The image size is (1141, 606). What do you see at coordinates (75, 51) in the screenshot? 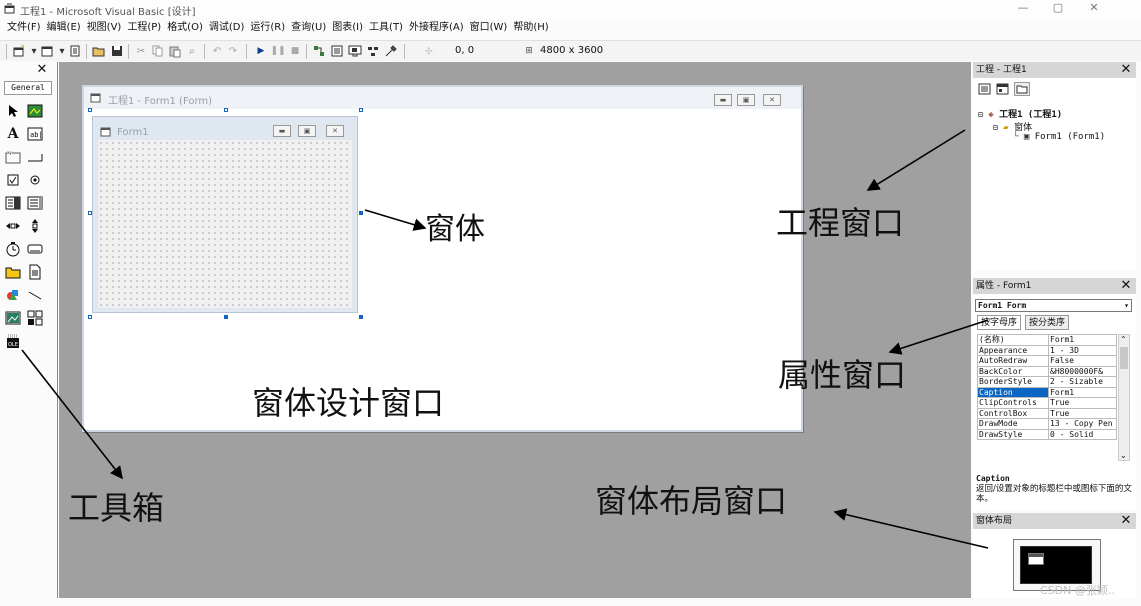
I see `menu-editor-icon` at bounding box center [75, 51].